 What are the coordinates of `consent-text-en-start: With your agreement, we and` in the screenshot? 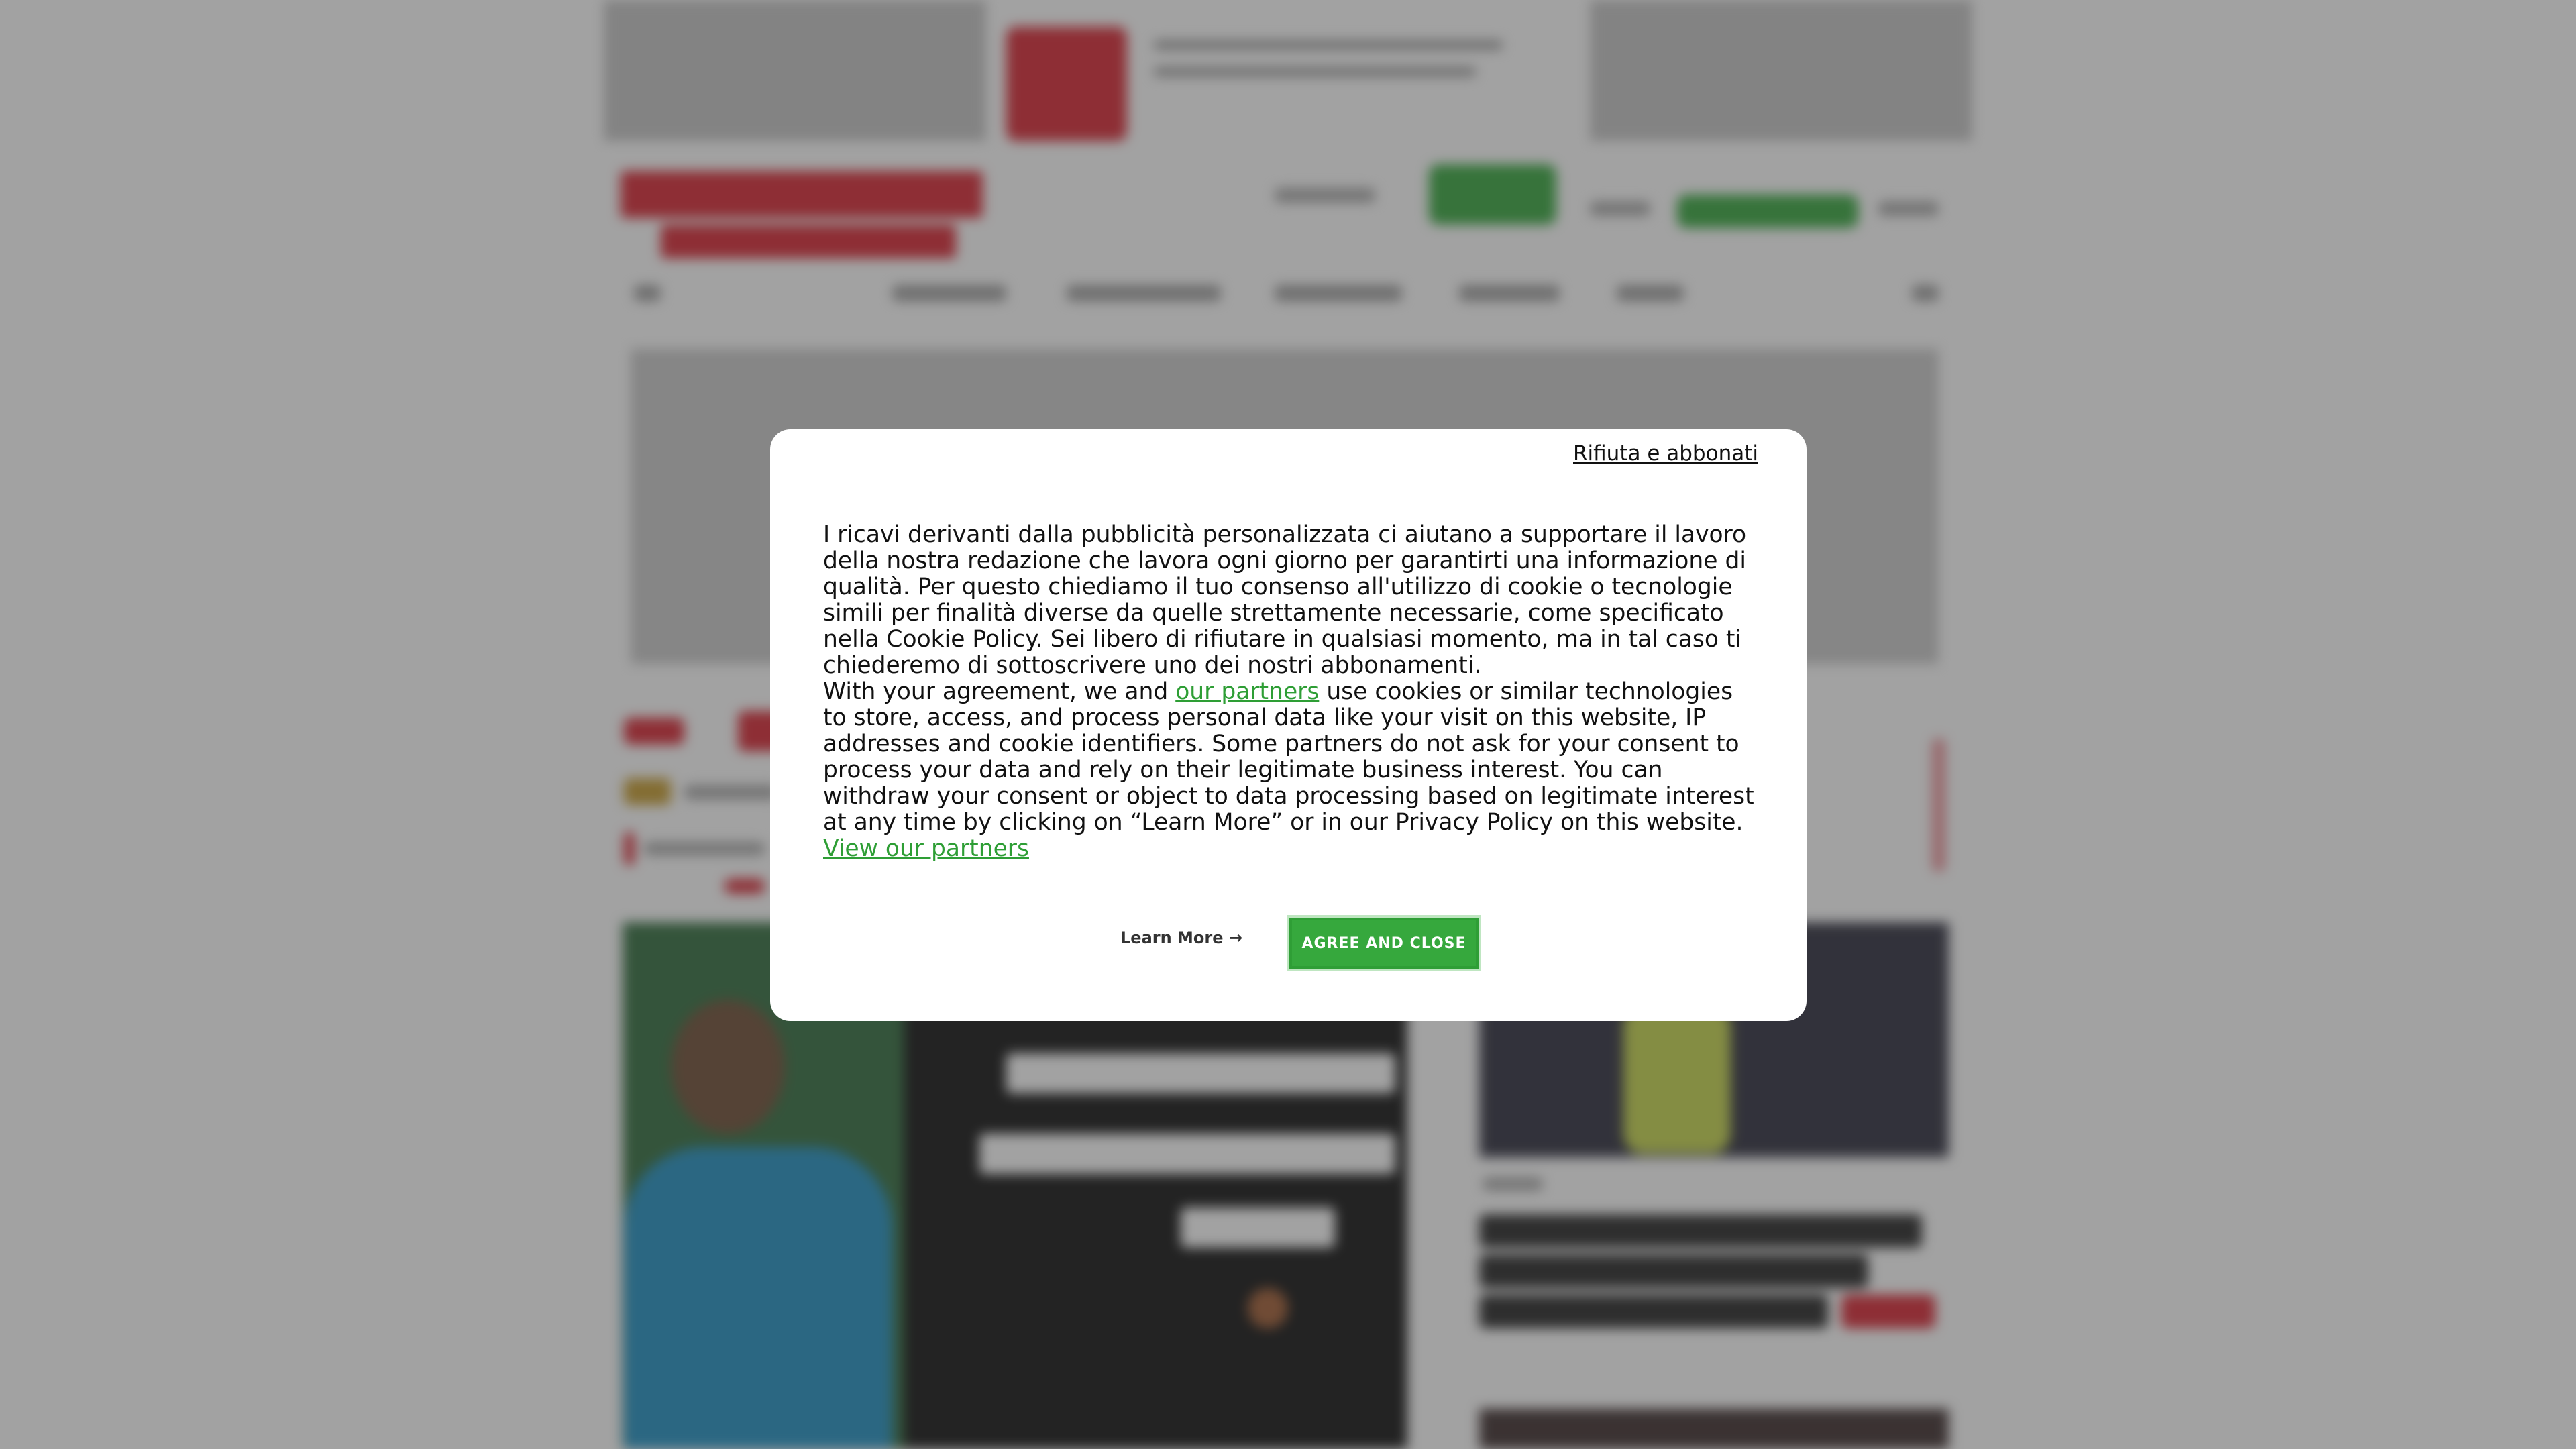 It's located at (996, 691).